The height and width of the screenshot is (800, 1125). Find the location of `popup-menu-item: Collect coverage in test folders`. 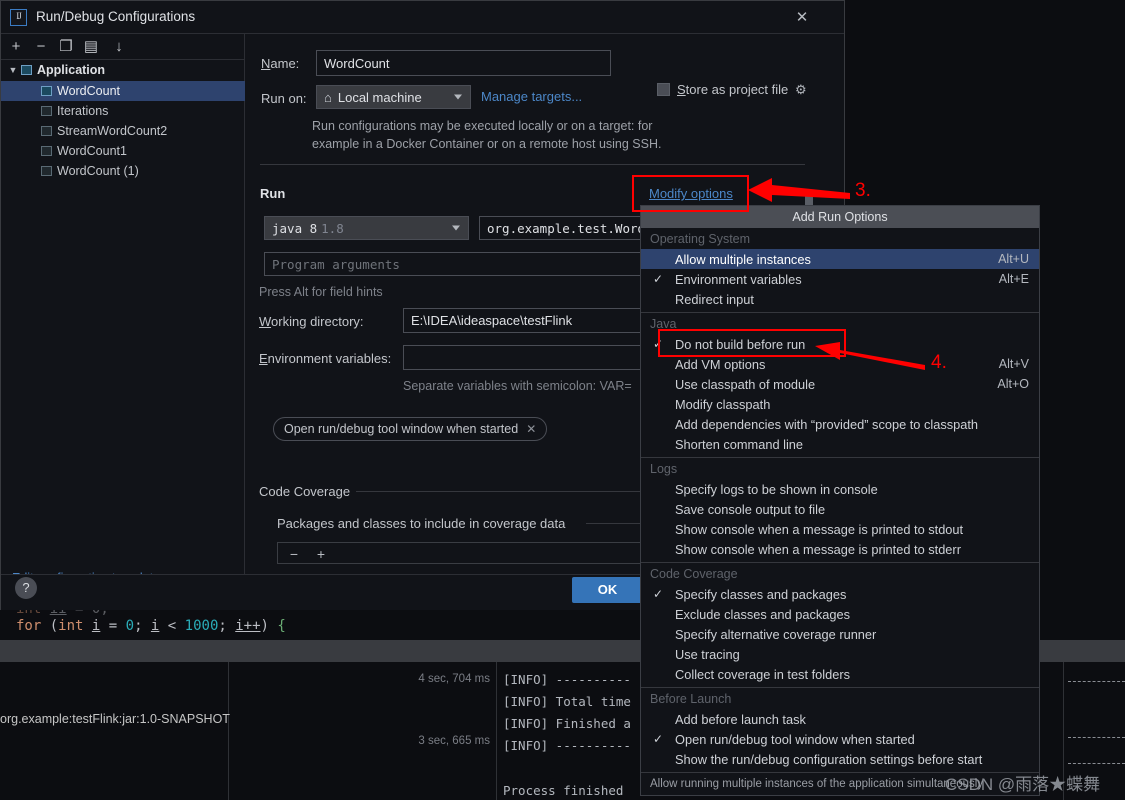

popup-menu-item: Collect coverage in test folders is located at coordinates (840, 674).